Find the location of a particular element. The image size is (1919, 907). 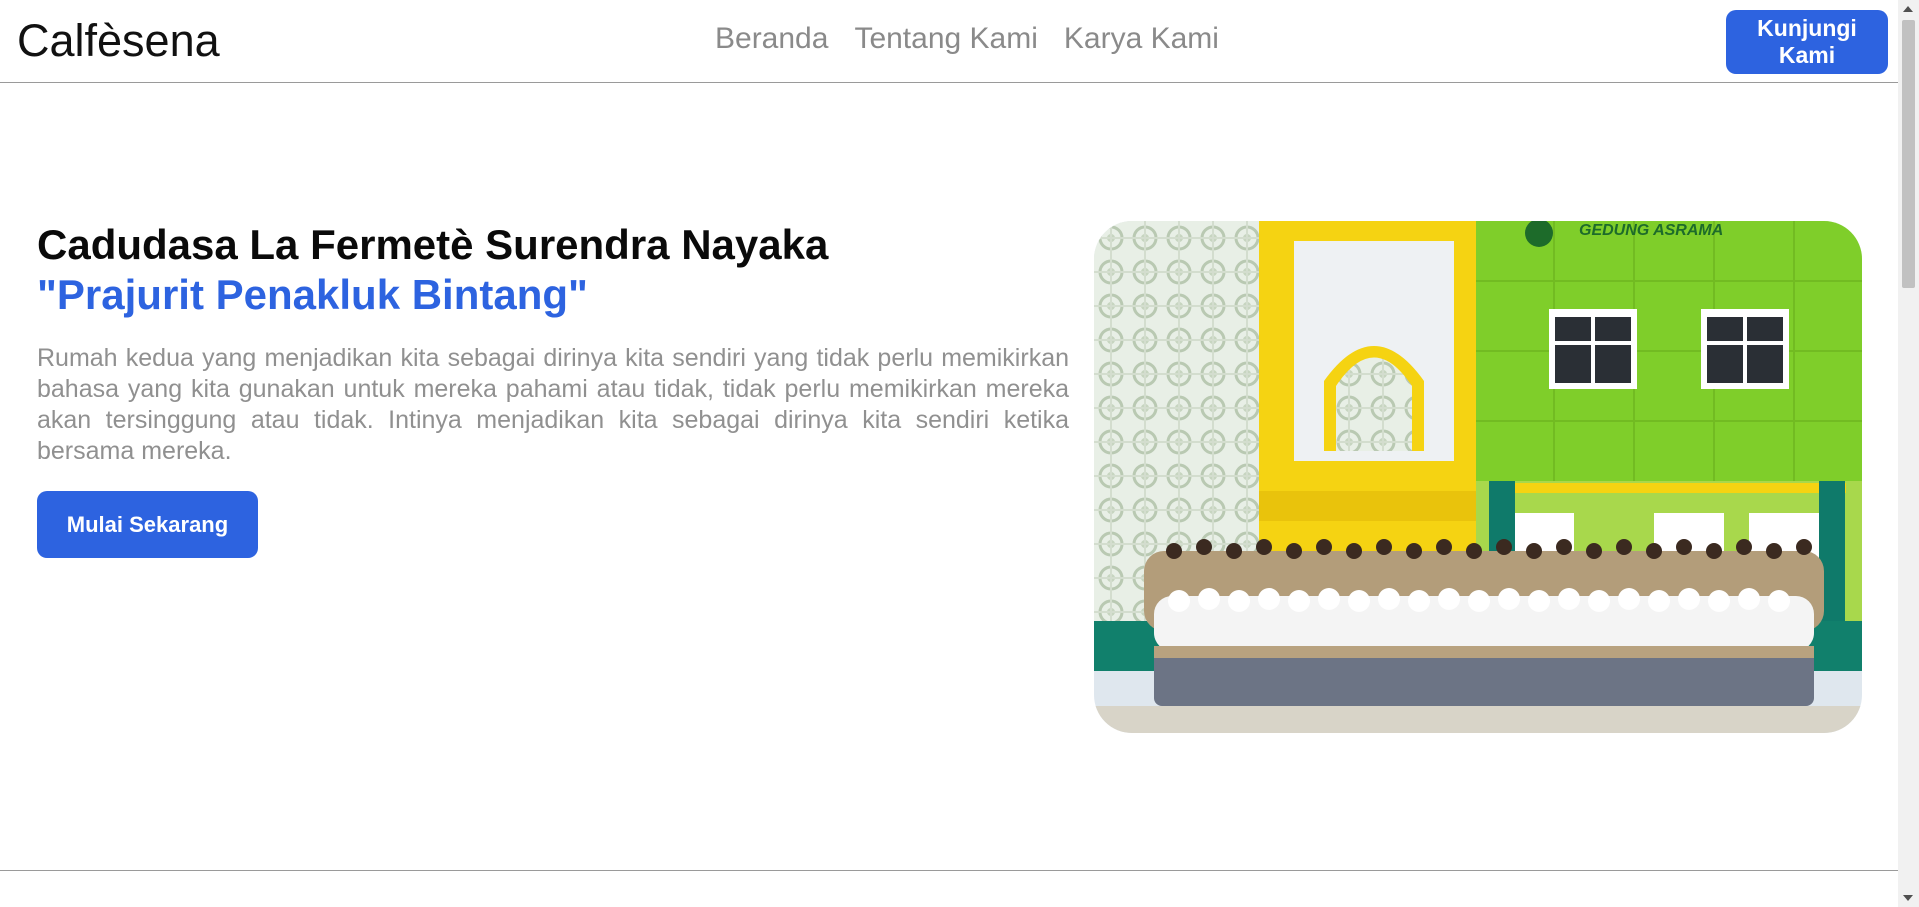

footer-divider is located at coordinates (949, 870).